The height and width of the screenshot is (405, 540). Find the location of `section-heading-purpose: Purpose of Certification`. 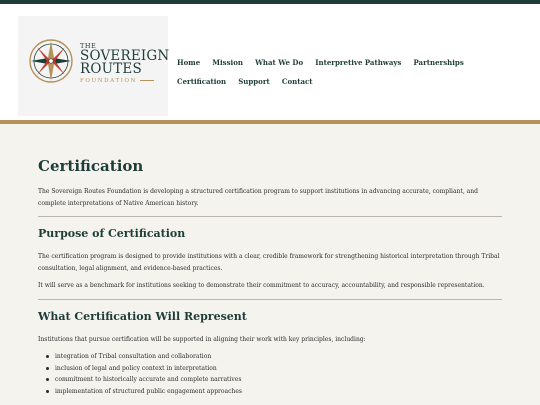

section-heading-purpose: Purpose of Certification is located at coordinates (112, 233).